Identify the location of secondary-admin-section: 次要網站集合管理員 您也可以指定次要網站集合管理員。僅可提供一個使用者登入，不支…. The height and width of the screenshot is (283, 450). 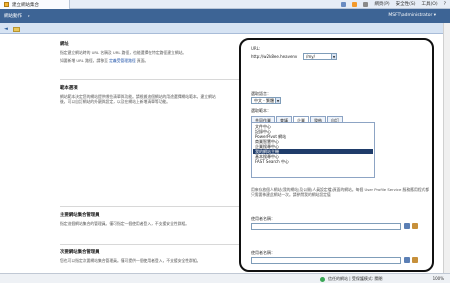
(140, 256).